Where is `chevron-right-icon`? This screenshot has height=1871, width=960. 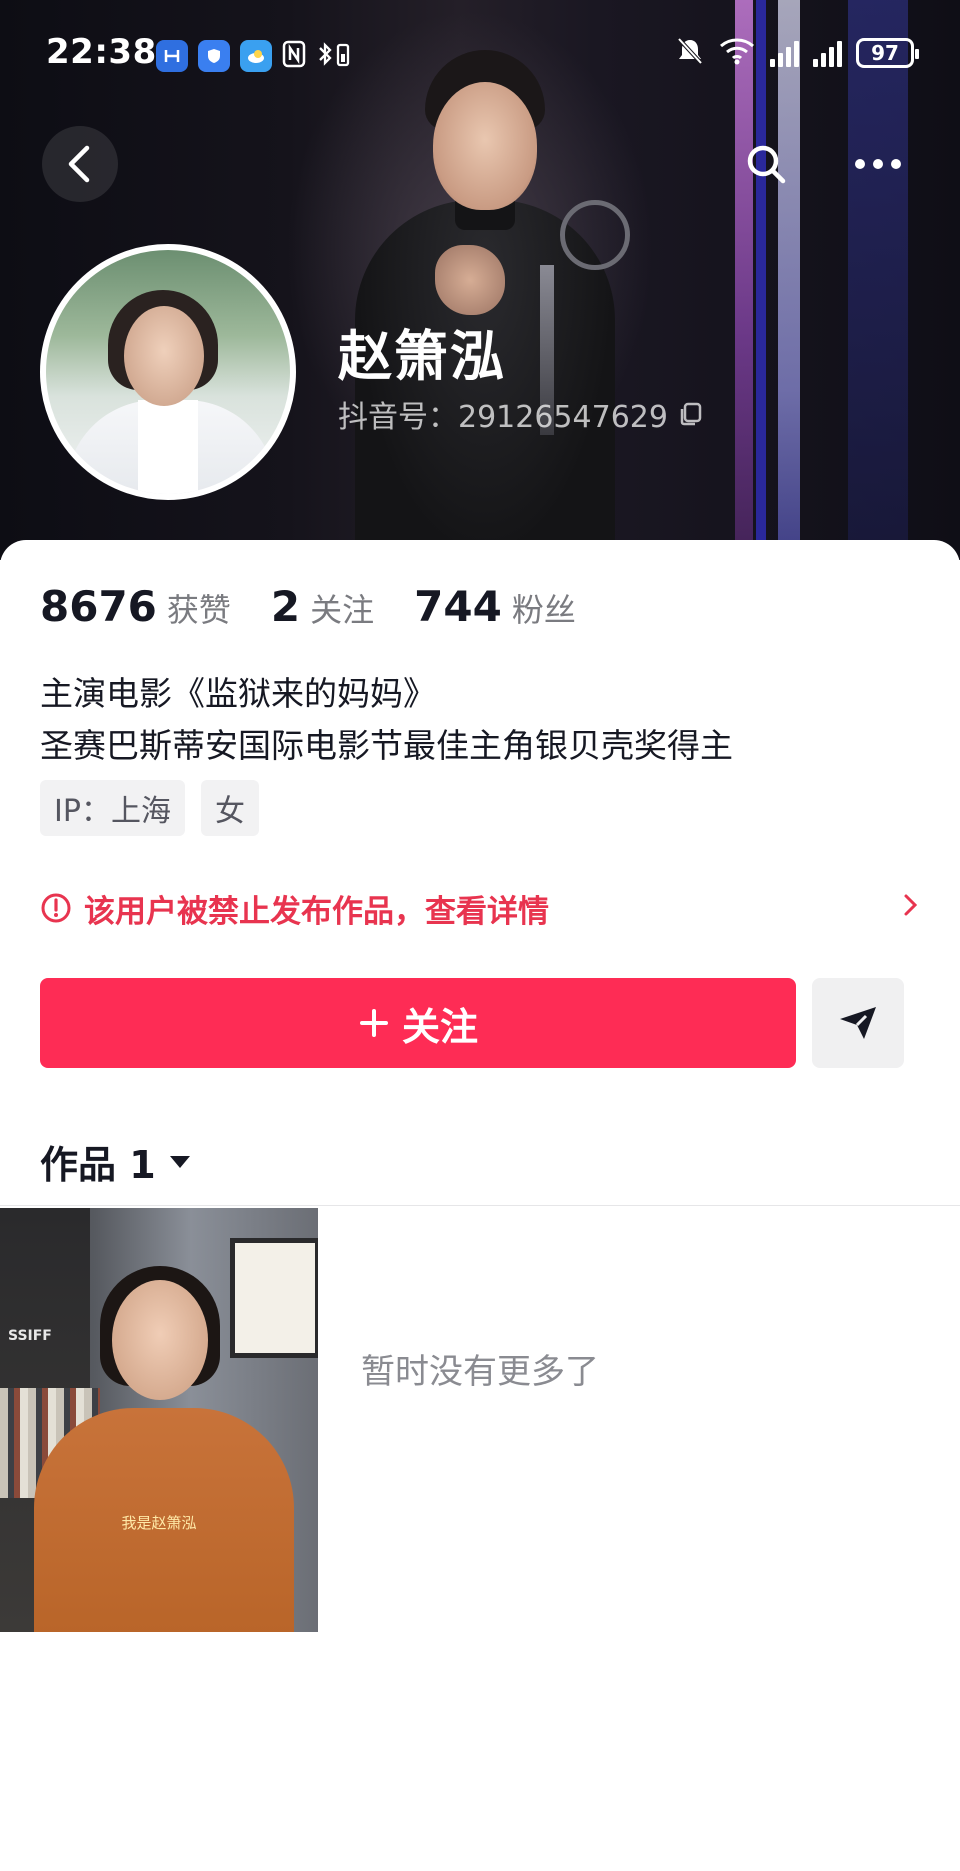 chevron-right-icon is located at coordinates (911, 905).